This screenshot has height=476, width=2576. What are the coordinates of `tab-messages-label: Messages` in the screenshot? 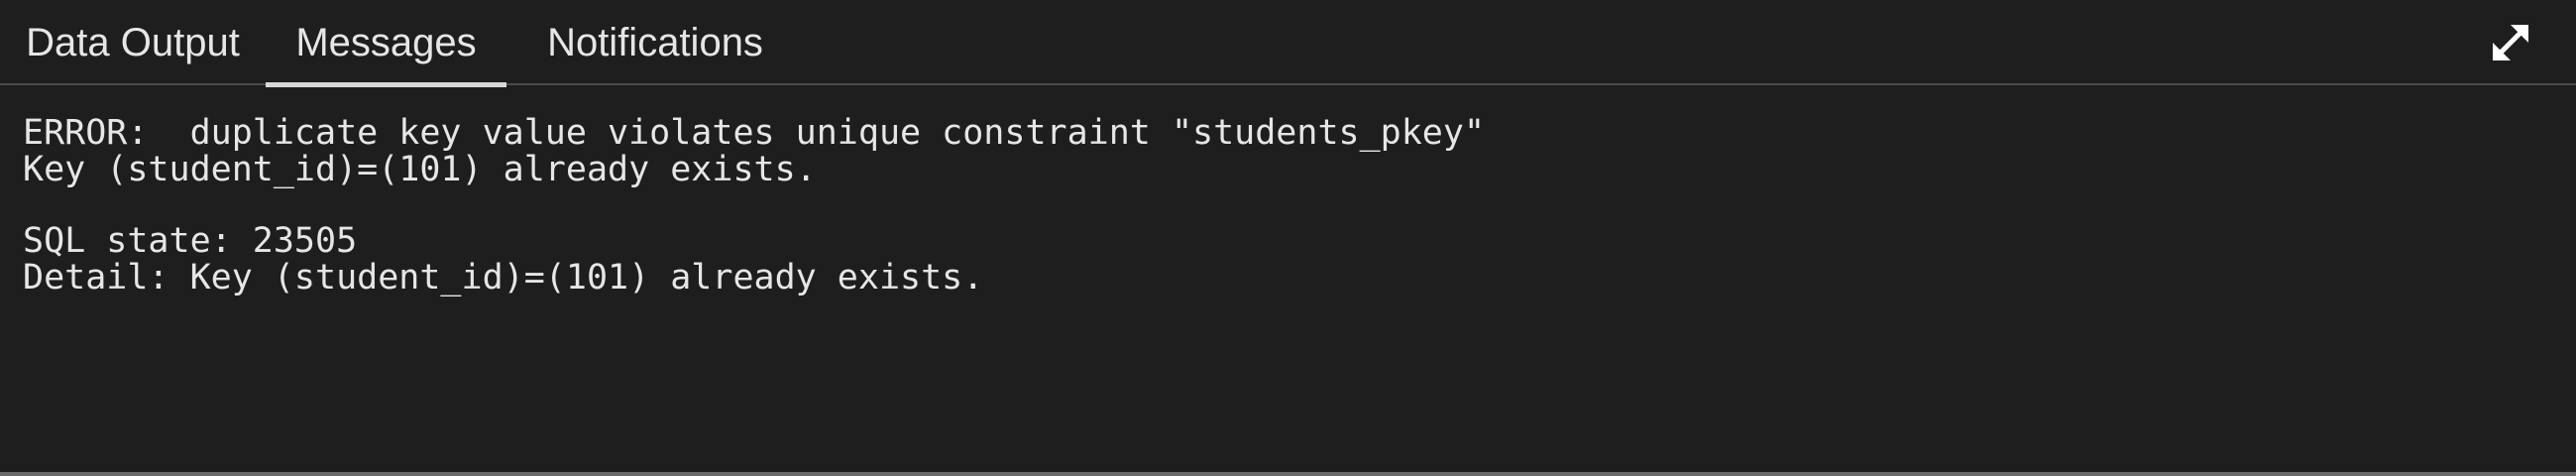 It's located at (386, 42).